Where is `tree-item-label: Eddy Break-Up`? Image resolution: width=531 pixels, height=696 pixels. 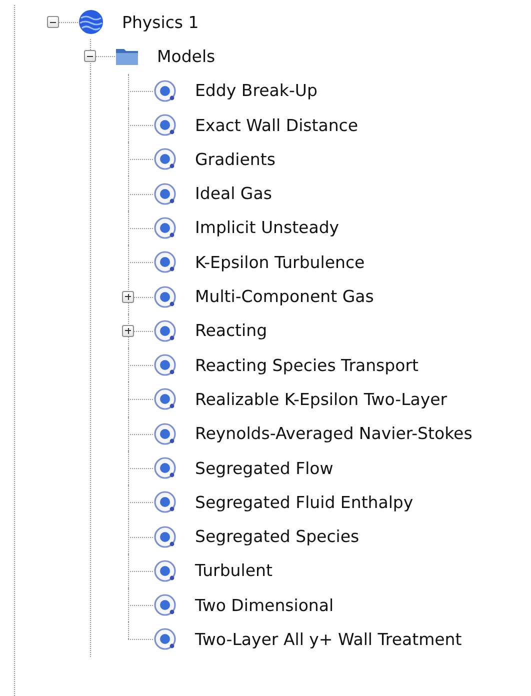 tree-item-label: Eddy Break-Up is located at coordinates (256, 90).